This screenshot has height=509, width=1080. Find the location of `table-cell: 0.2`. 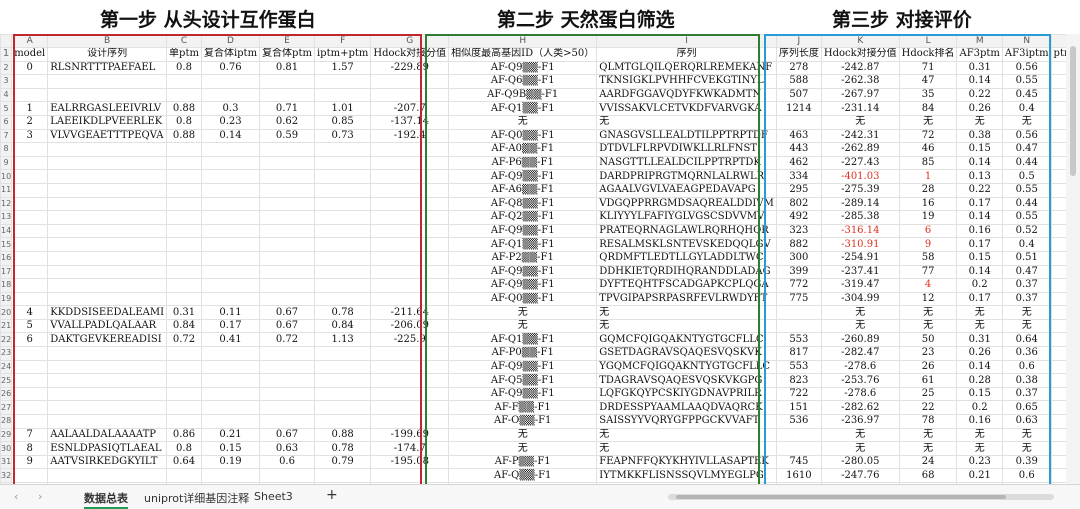

table-cell: 0.2 is located at coordinates (979, 408).